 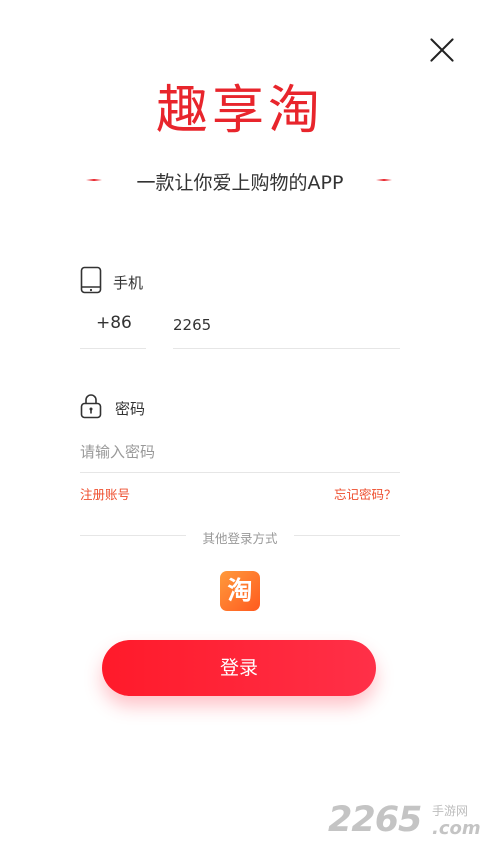 I want to click on watermark-cn: 手游网, so click(x=450, y=811).